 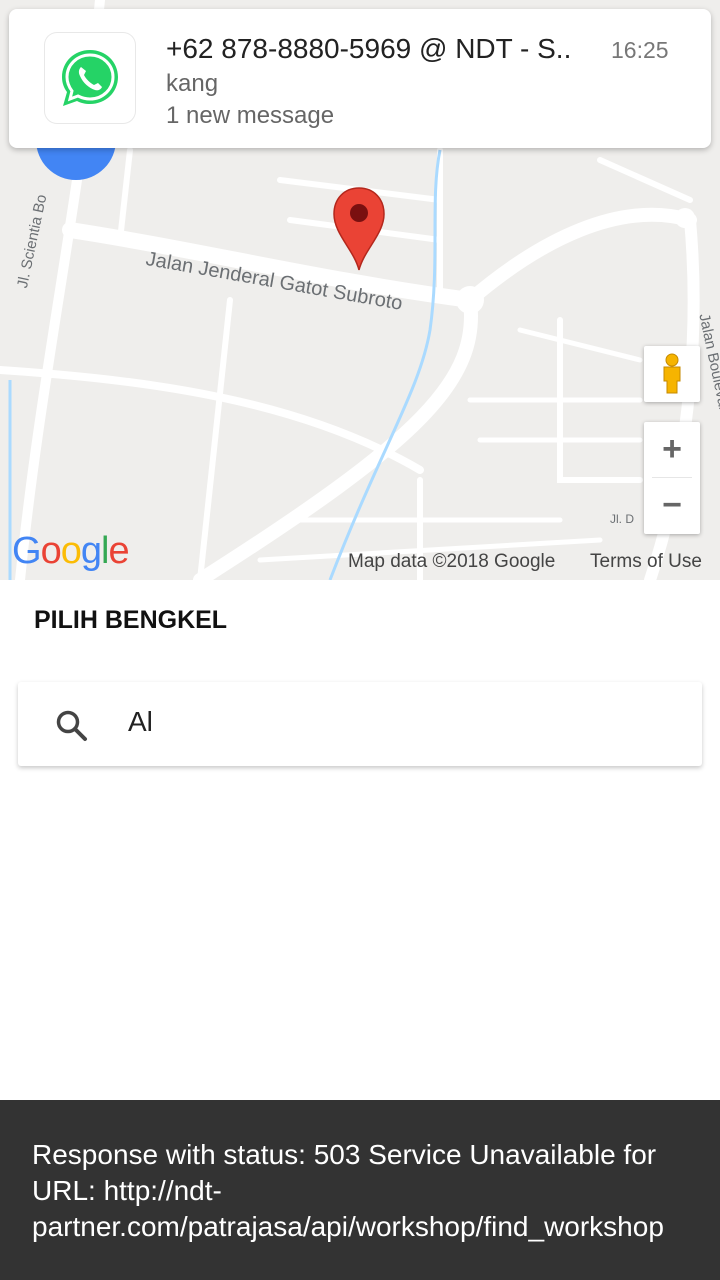 I want to click on road-label-jl-d: Jl. D, so click(x=622, y=519).